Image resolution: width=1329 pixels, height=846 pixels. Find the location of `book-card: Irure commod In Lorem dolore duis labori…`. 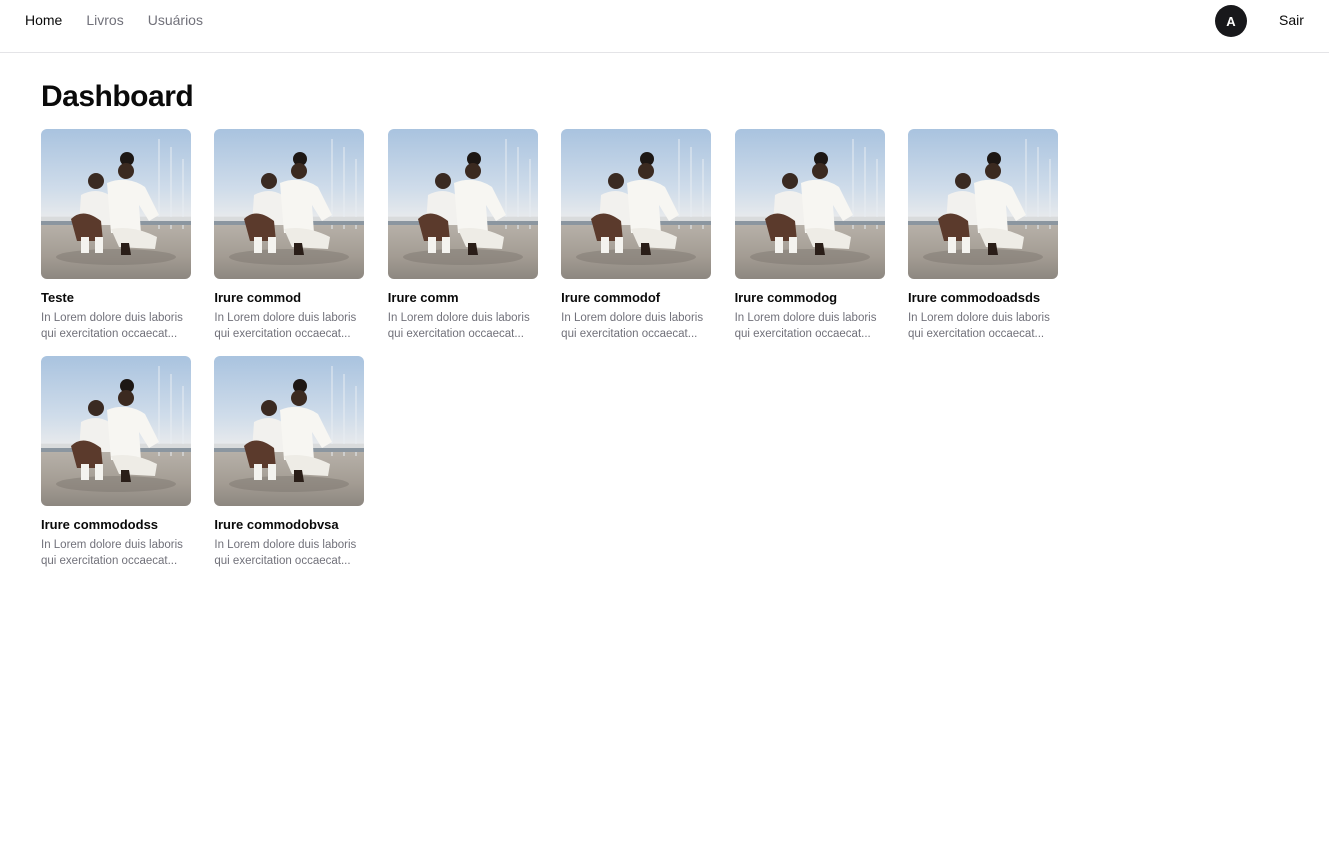

book-card: Irure commod In Lorem dolore duis labori… is located at coordinates (289, 235).